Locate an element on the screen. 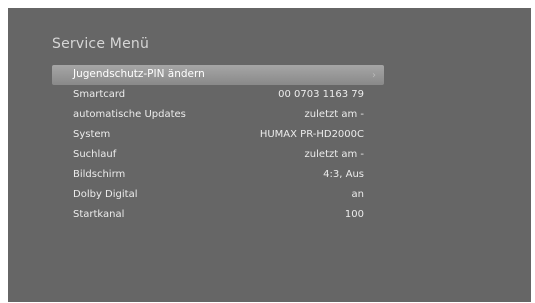  menu-item-automatische-updates: automatische Updates zuletzt am - is located at coordinates (218, 115).